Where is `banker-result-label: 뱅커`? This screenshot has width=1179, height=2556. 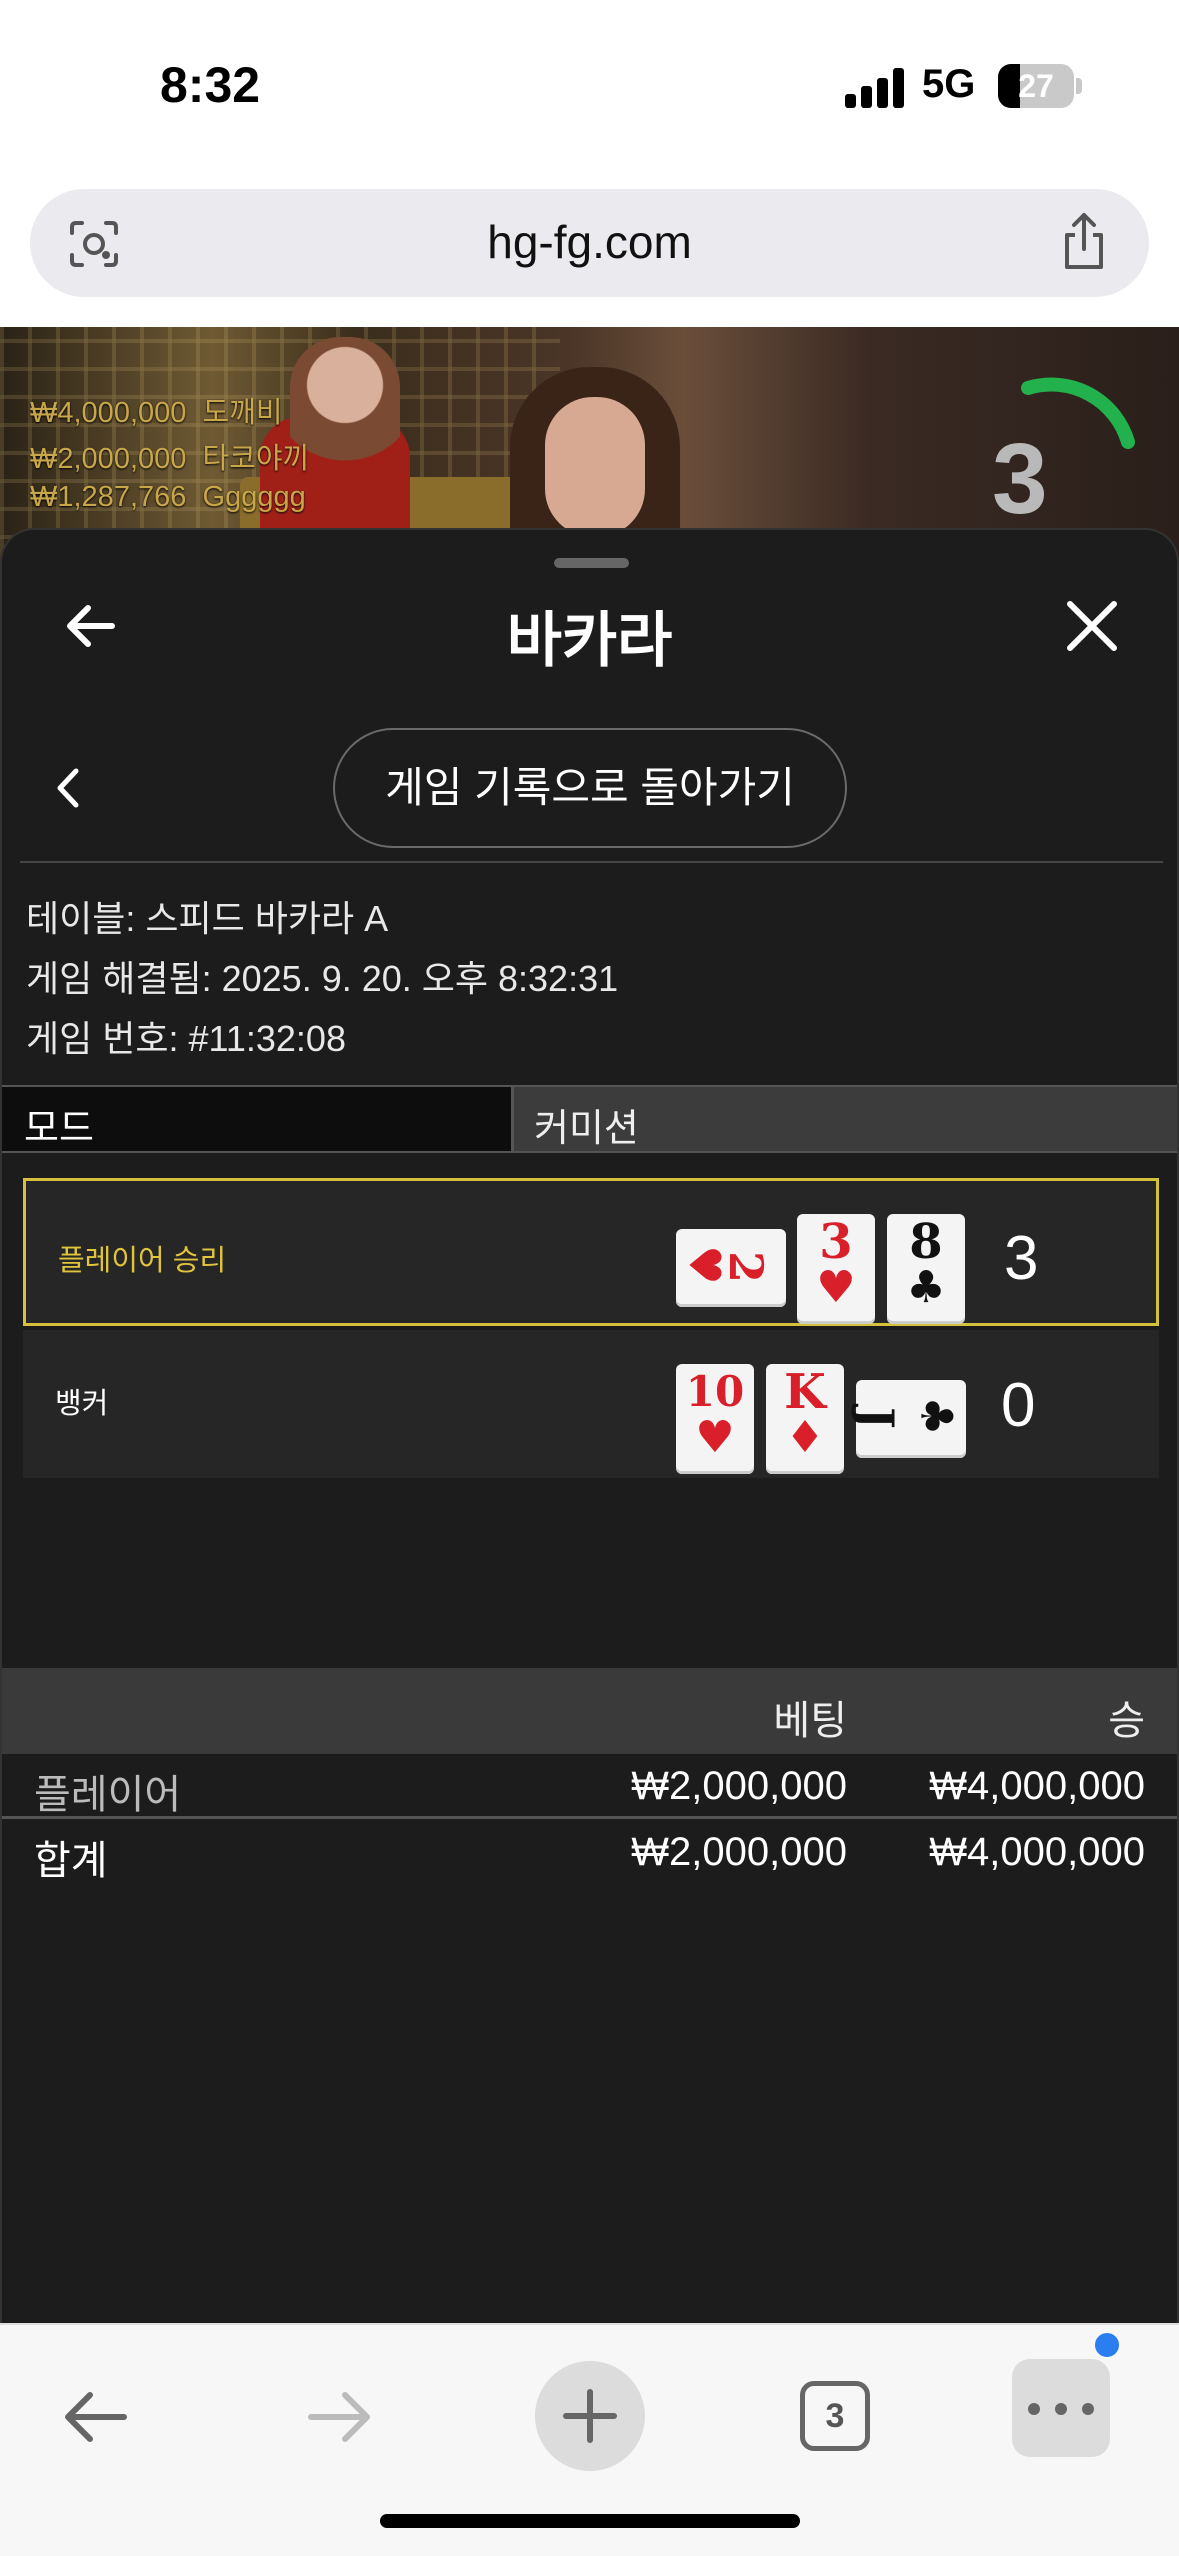
banker-result-label: 뱅커 is located at coordinates (82, 1404).